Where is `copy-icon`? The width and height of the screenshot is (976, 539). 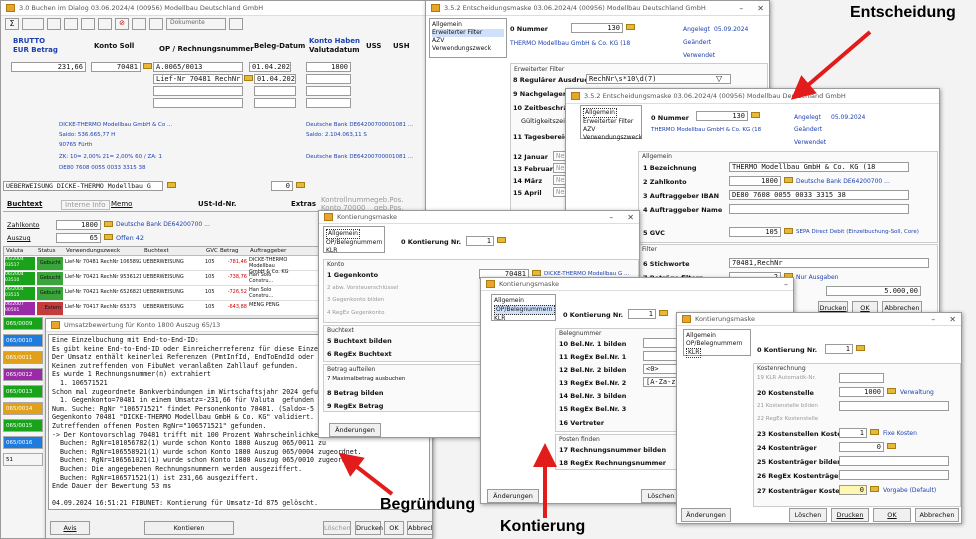
copy-icon is located at coordinates (88, 24).